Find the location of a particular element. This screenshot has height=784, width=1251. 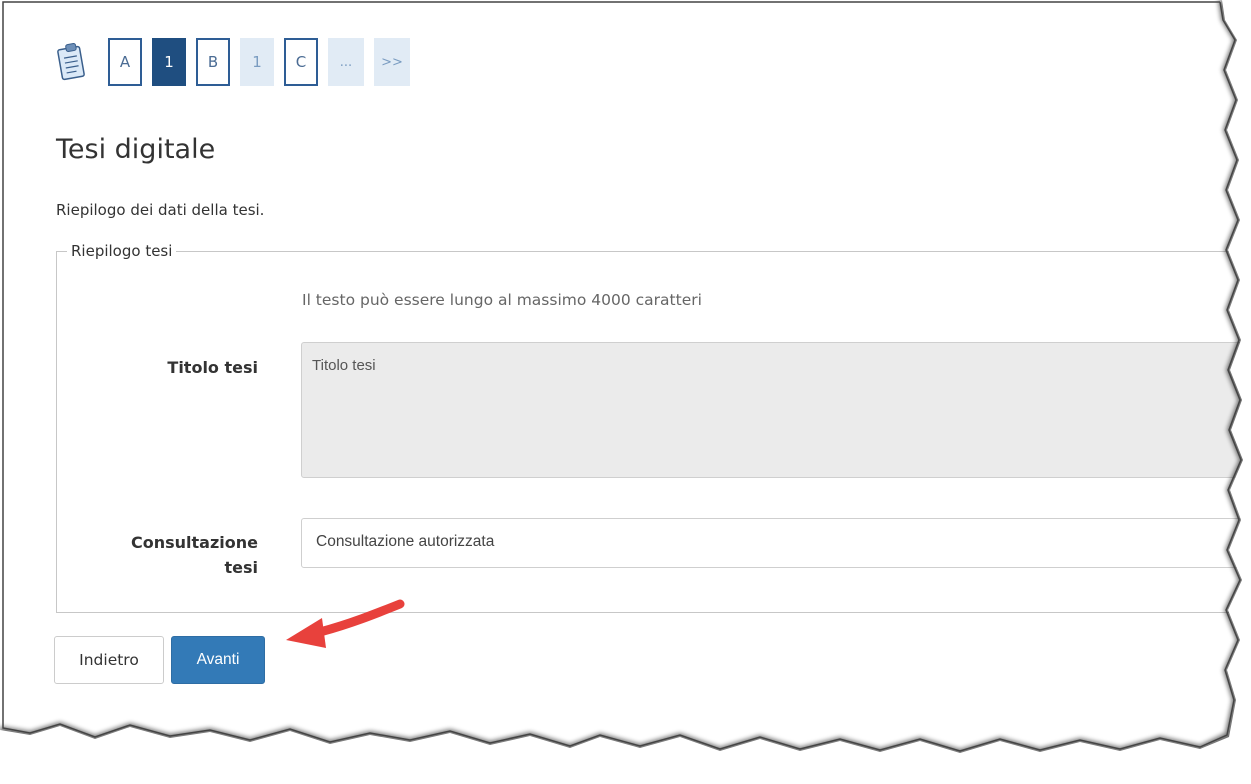

red-arrow-icon is located at coordinates (345, 623).